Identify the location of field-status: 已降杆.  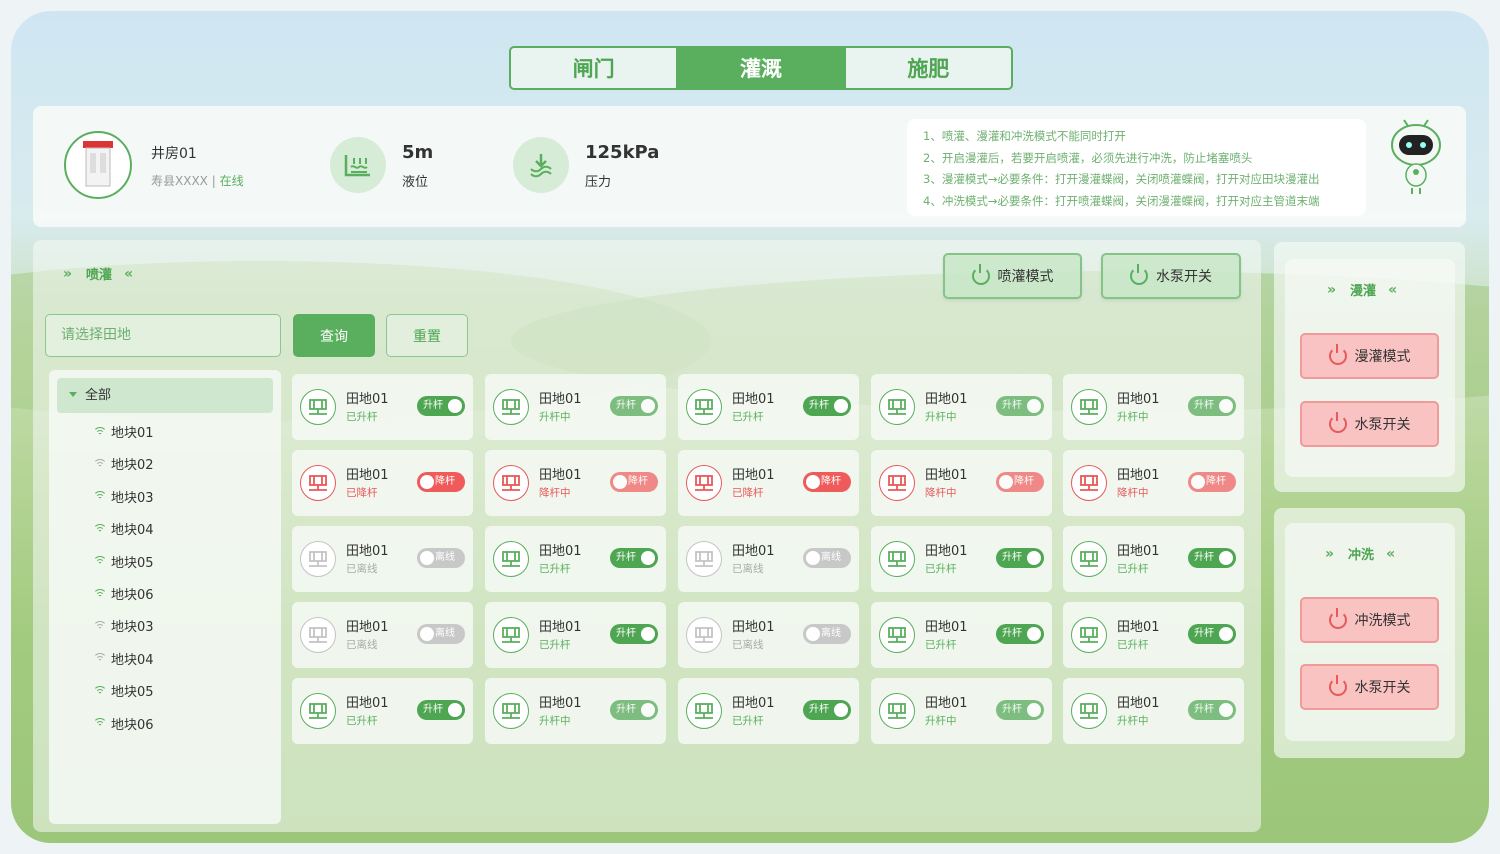
(748, 493).